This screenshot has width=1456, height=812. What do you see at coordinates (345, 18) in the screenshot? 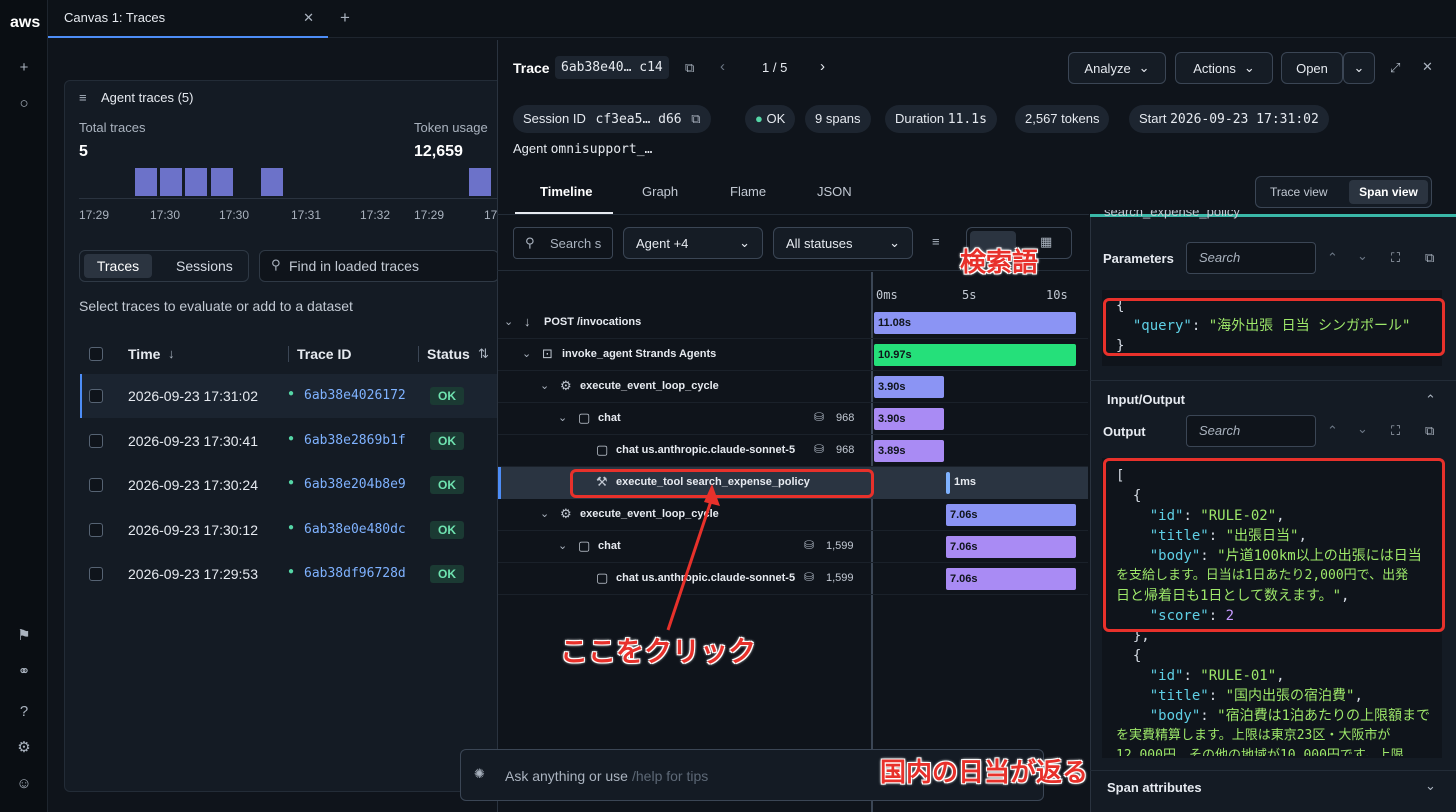
I see `add-tab-icon: +` at bounding box center [345, 18].